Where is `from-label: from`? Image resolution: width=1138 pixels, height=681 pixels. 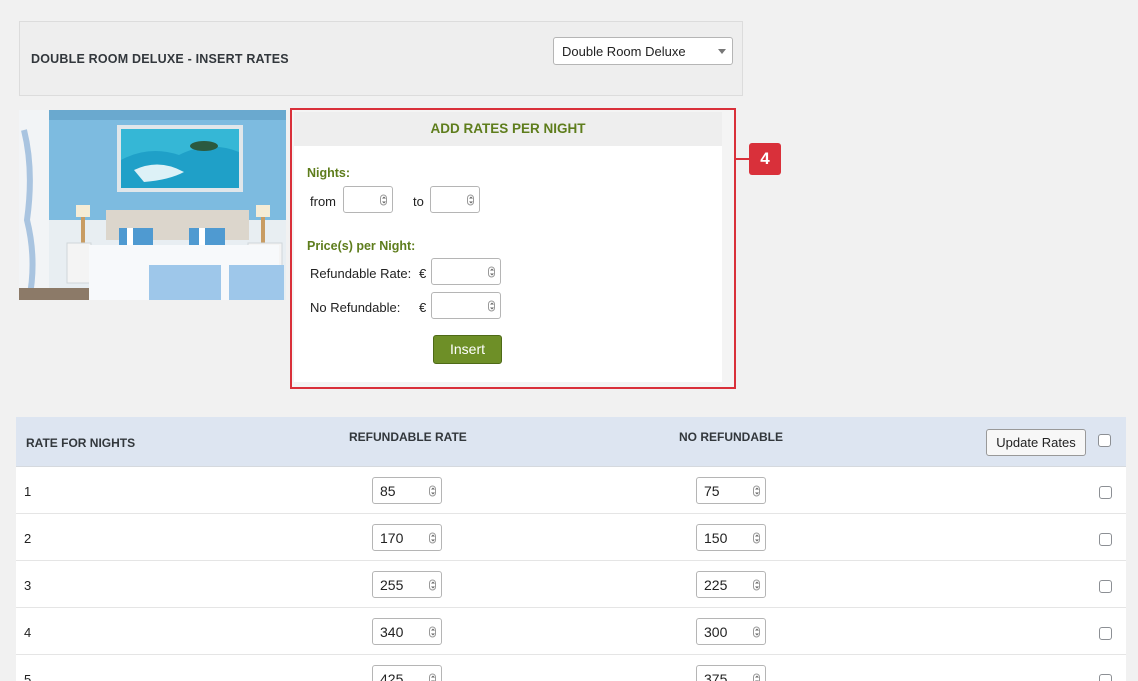
from-label: from is located at coordinates (323, 201).